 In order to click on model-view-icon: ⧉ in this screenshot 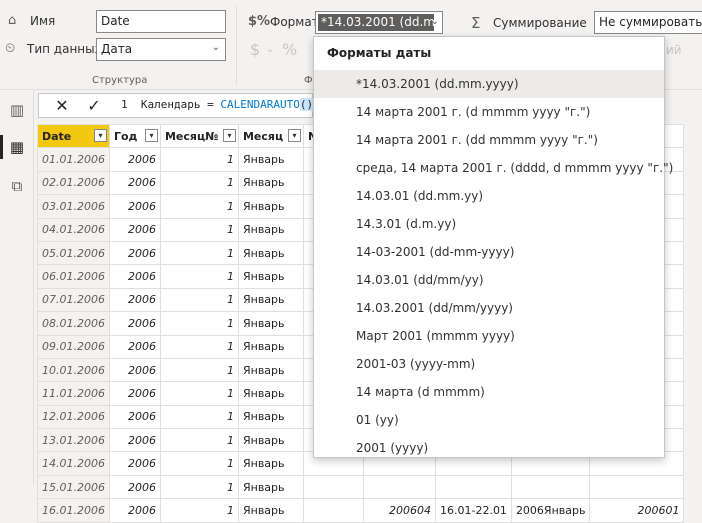, I will do `click(17, 186)`.